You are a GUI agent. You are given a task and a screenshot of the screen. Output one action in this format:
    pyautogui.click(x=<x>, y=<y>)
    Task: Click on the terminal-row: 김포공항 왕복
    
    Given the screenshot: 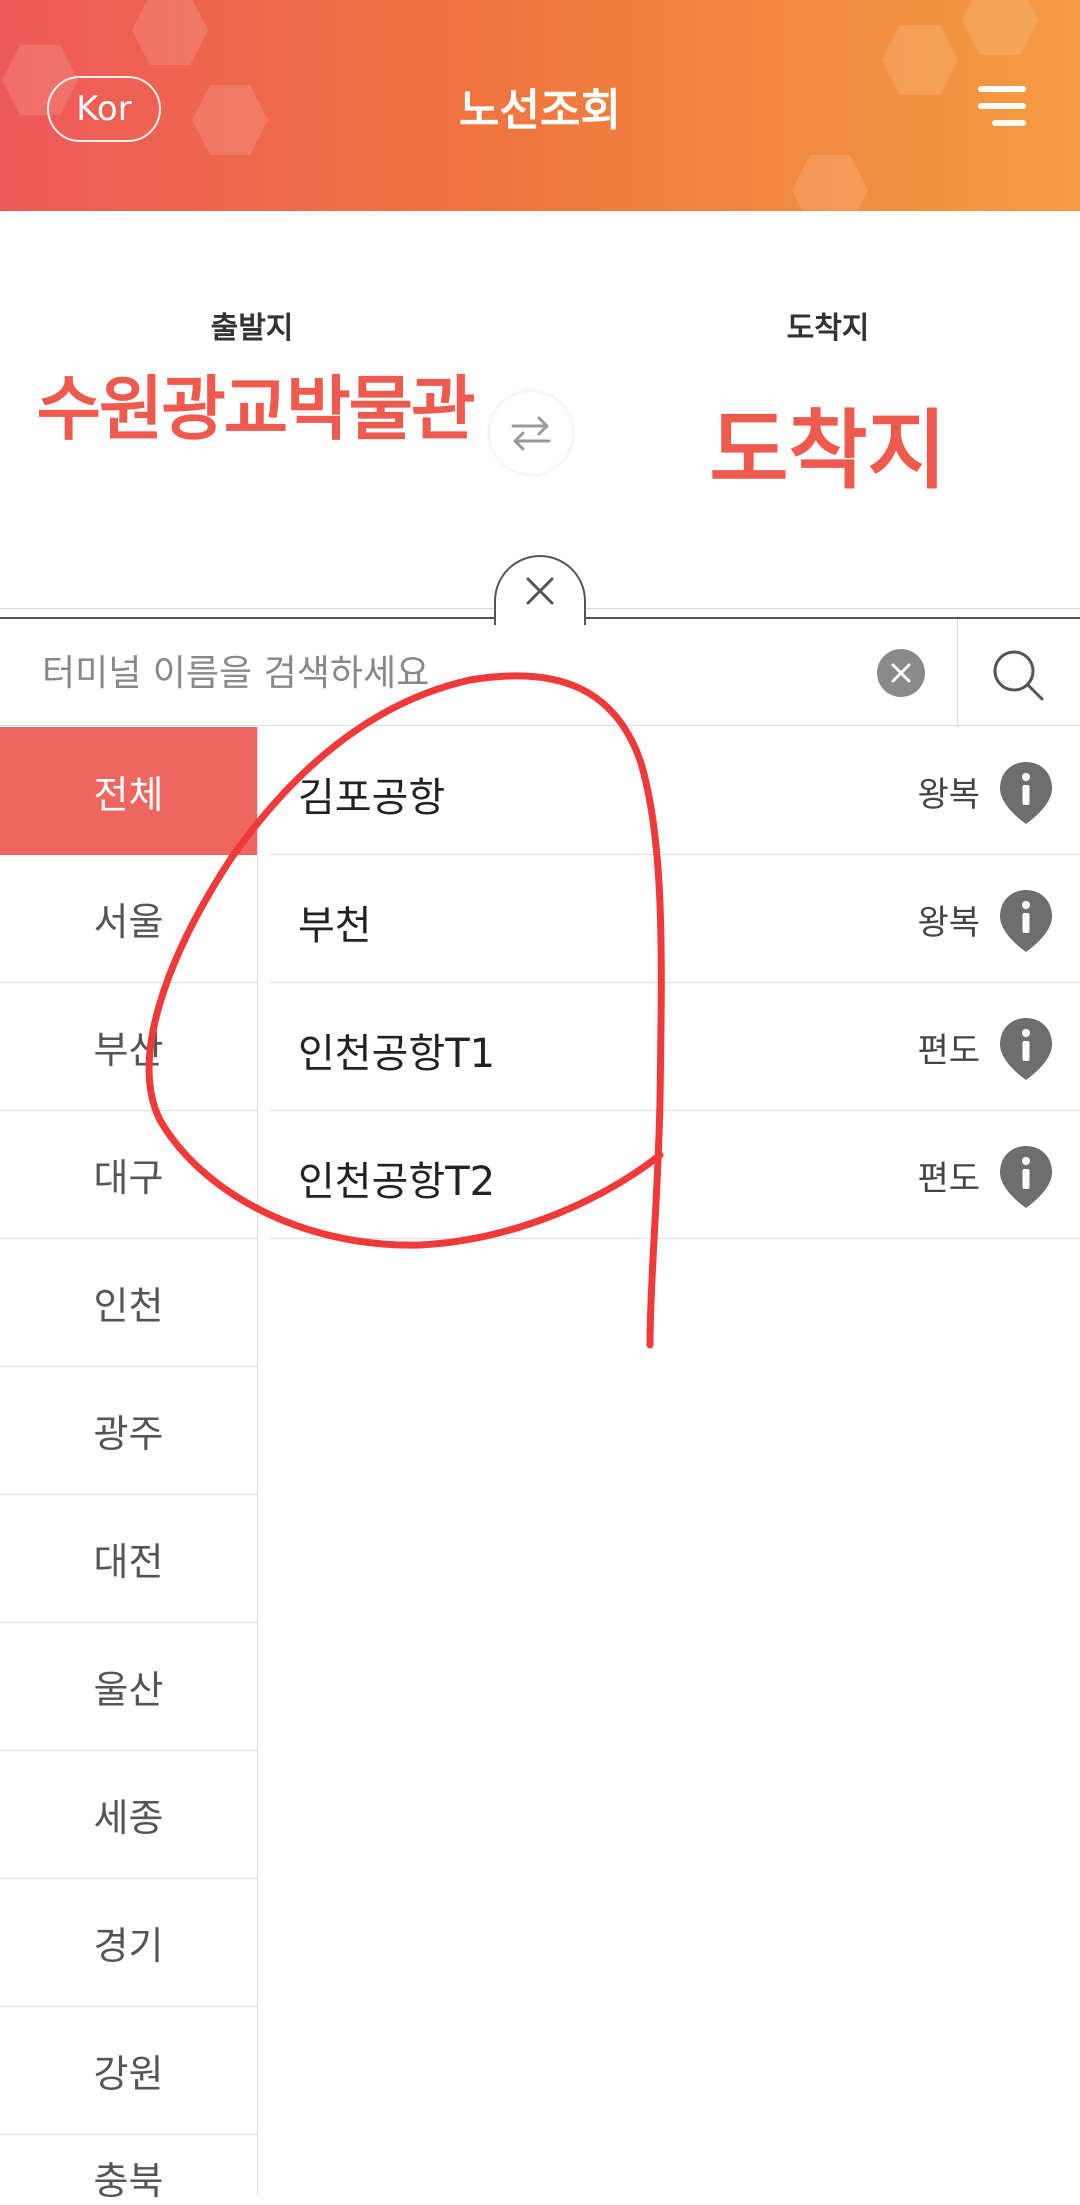 What is the action you would take?
    pyautogui.click(x=675, y=791)
    